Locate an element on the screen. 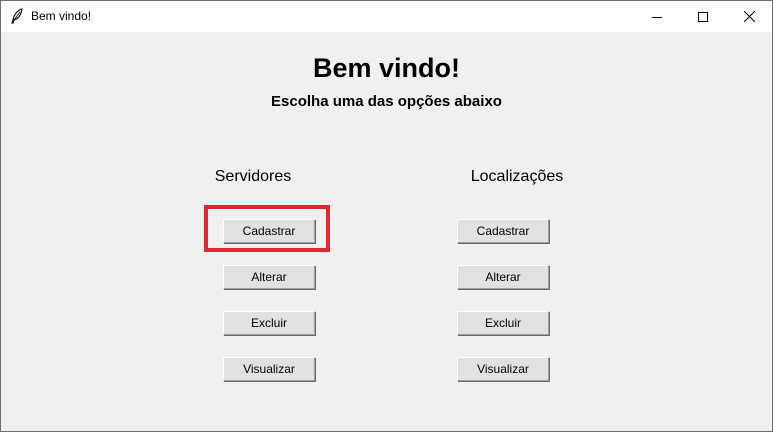  localizacoes-alterar-button: Alterar is located at coordinates (503, 277).